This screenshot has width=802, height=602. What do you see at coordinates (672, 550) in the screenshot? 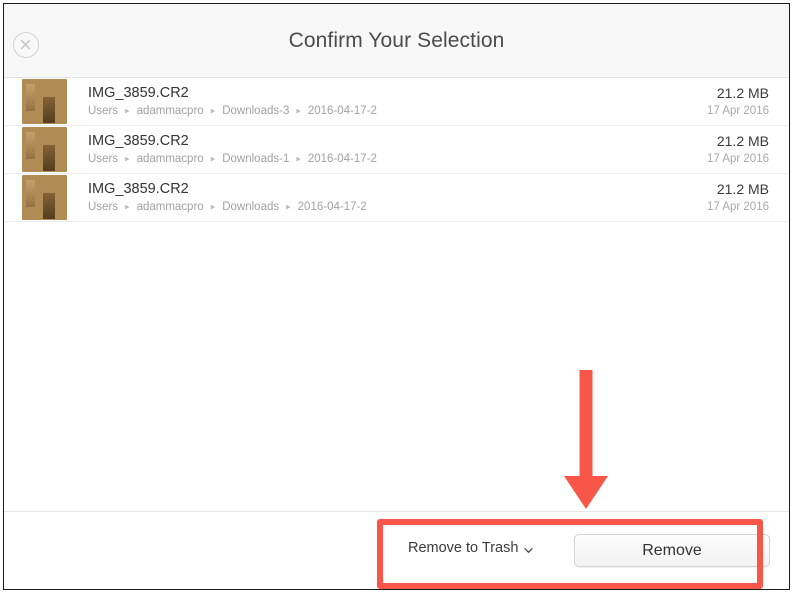
I see `remove-button: Remove` at bounding box center [672, 550].